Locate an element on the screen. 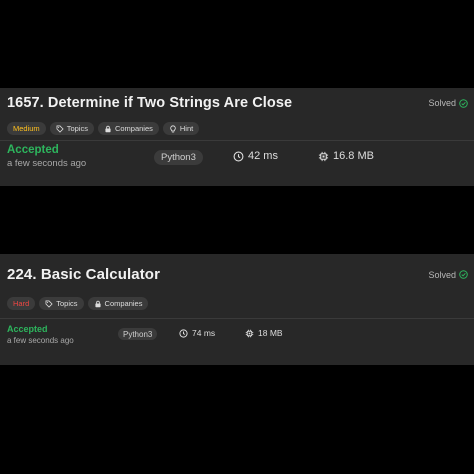 This screenshot has width=474, height=474. tag-list: Medium Topics Companies Hint is located at coordinates (103, 128).